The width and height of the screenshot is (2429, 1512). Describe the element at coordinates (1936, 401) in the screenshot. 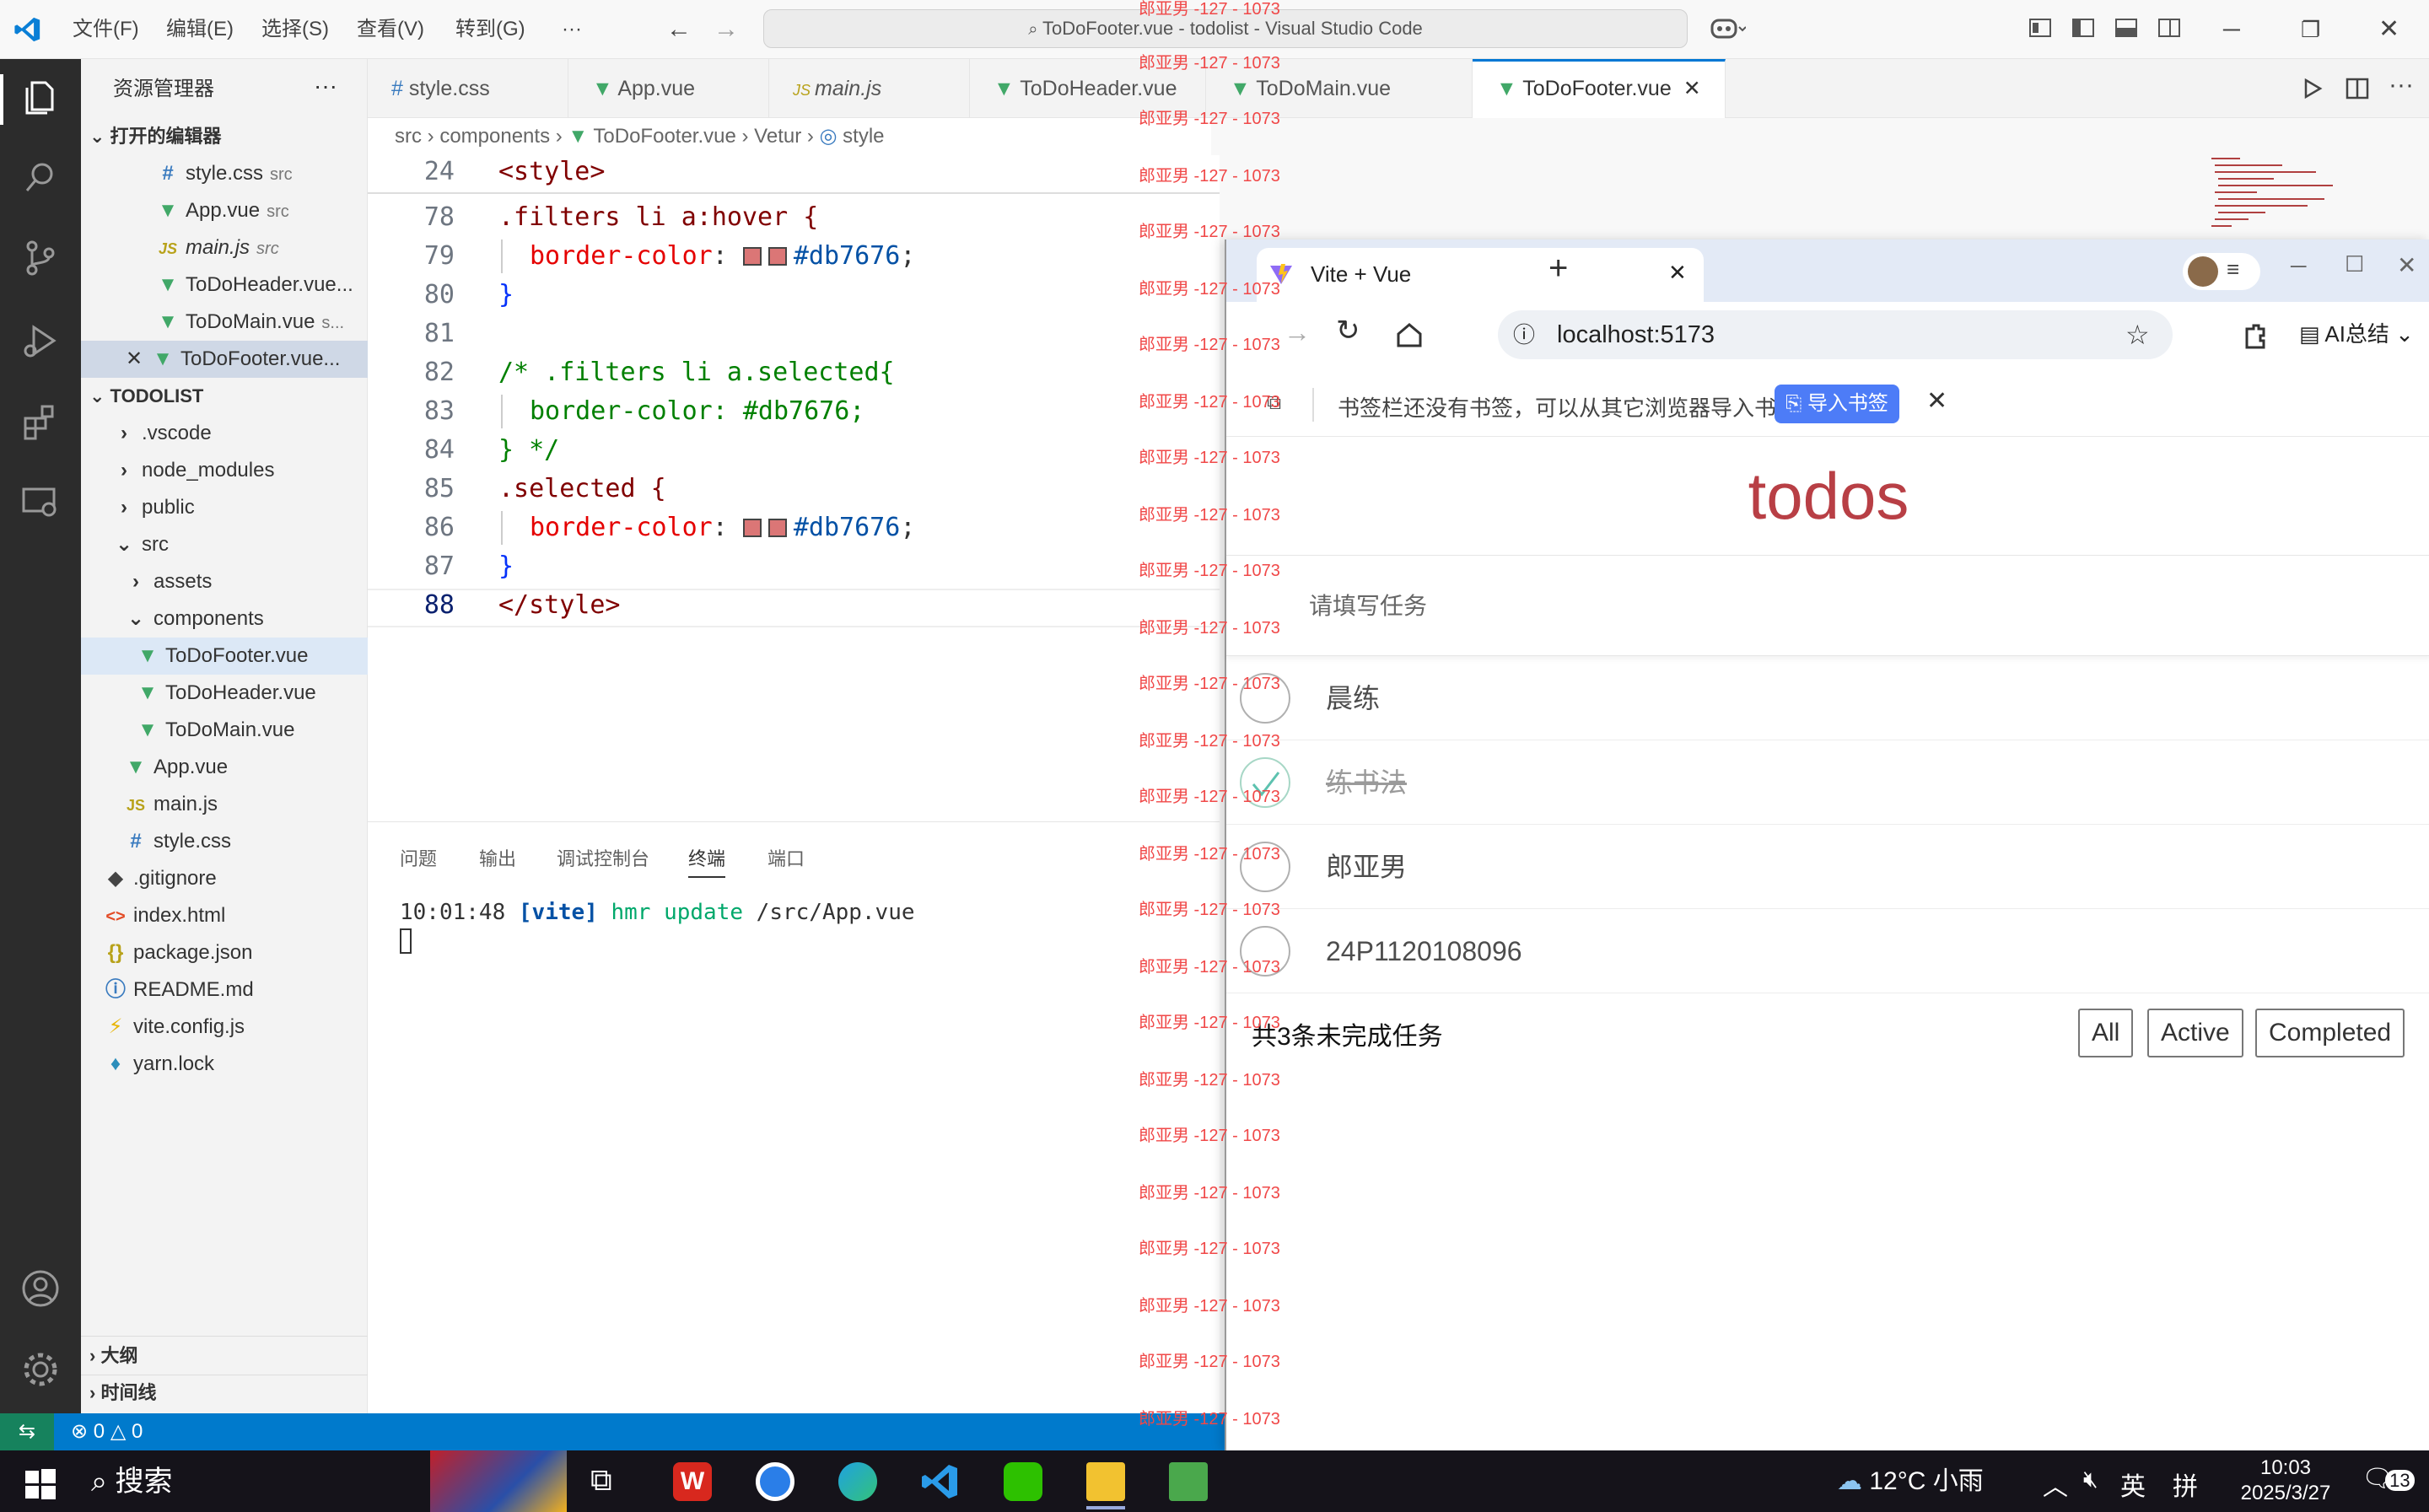

I see `close-bookmark-bar-icon: ✕` at that location.